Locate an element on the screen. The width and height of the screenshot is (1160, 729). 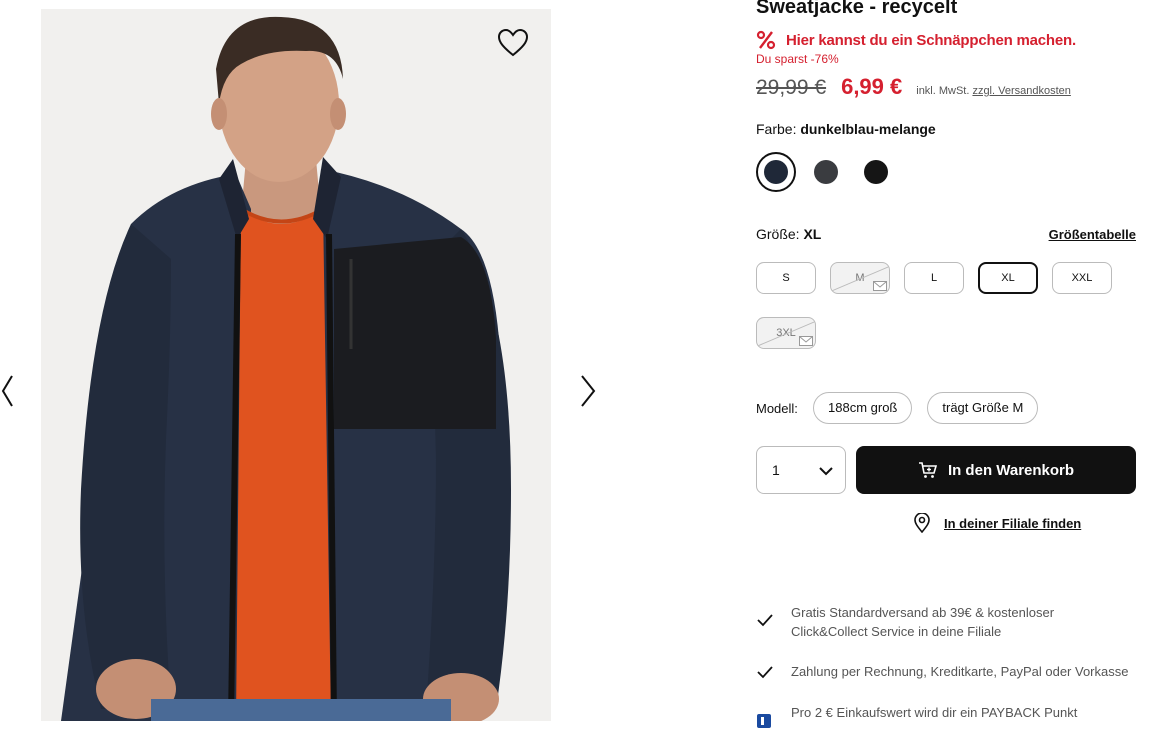
find-in-store-link: In deiner Filiale finden is located at coordinates (997, 523).